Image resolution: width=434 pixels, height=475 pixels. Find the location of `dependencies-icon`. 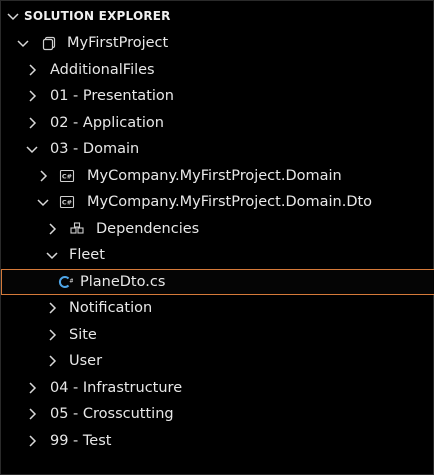

dependencies-icon is located at coordinates (77, 229).